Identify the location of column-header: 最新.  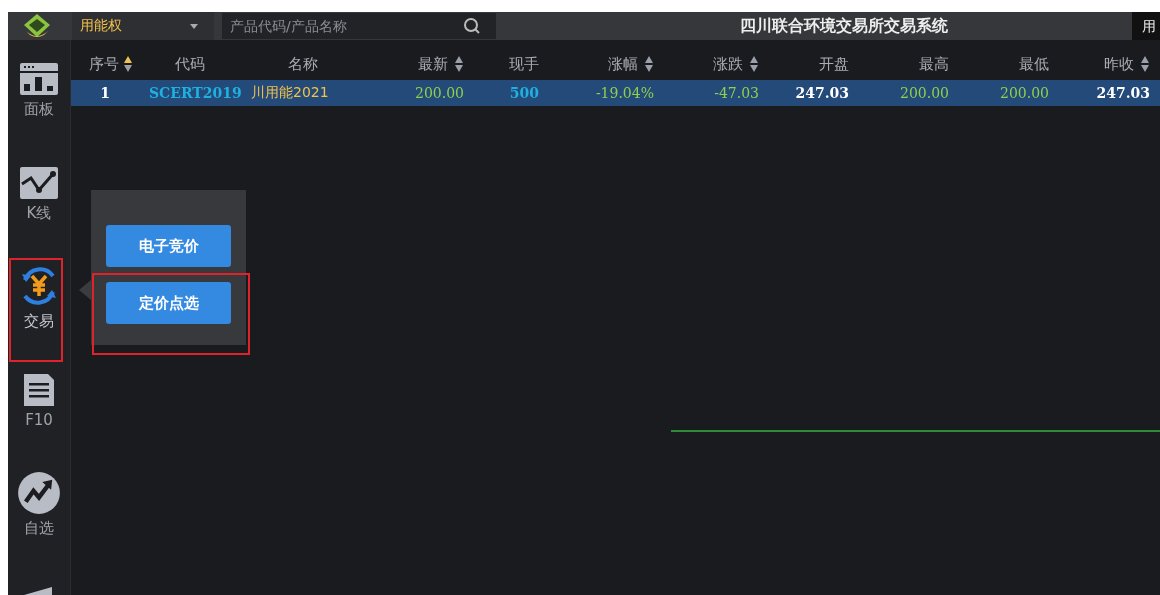
(433, 64).